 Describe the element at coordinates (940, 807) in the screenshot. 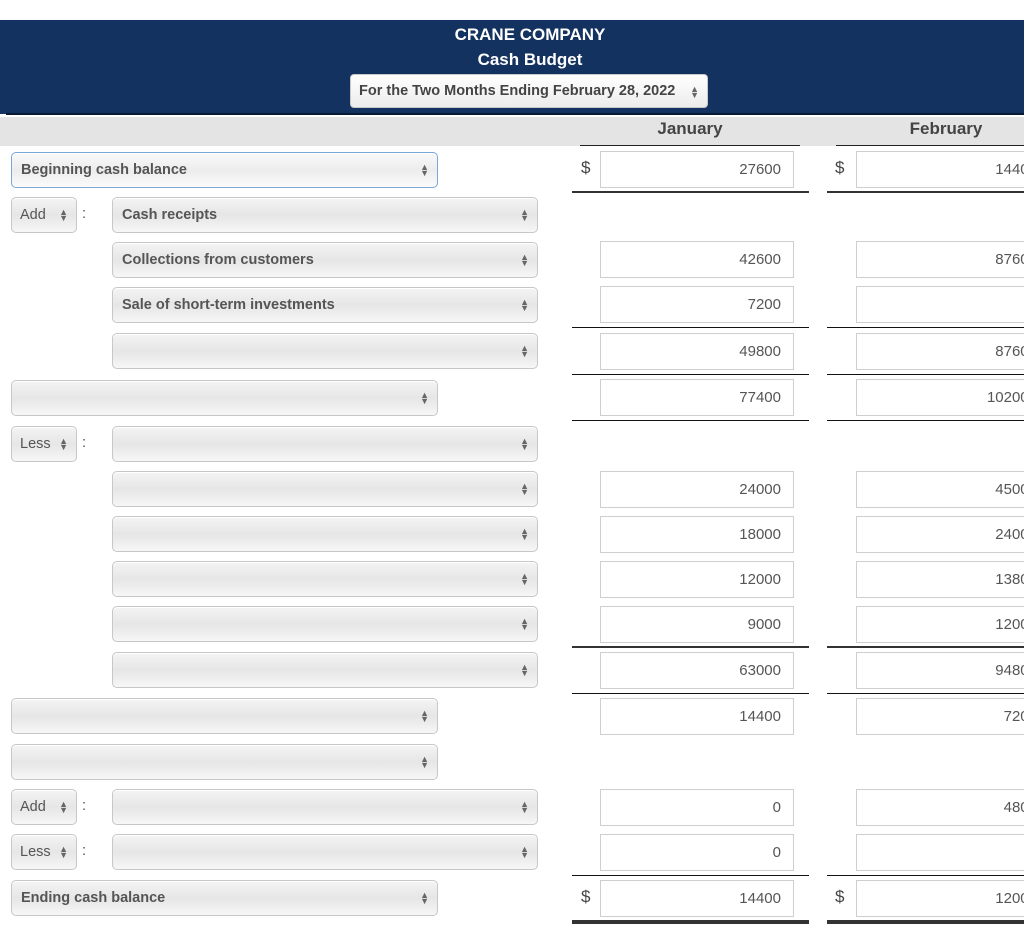

I see `borrowing-feb-input: 4800` at that location.